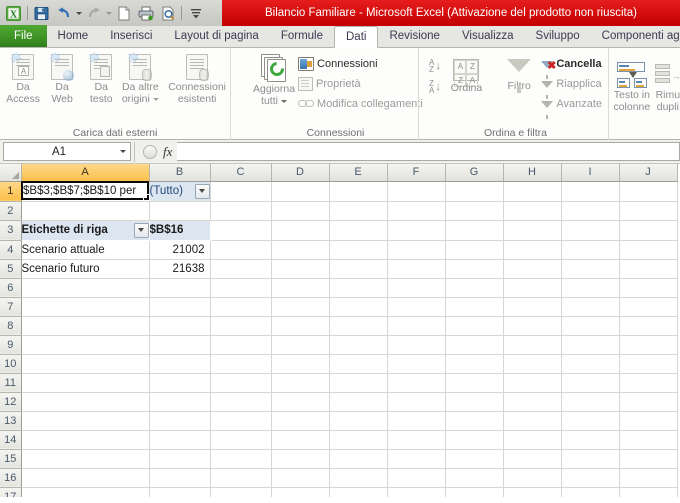 This screenshot has width=680, height=503. What do you see at coordinates (532, 383) in the screenshot?
I see `cell-h11` at bounding box center [532, 383].